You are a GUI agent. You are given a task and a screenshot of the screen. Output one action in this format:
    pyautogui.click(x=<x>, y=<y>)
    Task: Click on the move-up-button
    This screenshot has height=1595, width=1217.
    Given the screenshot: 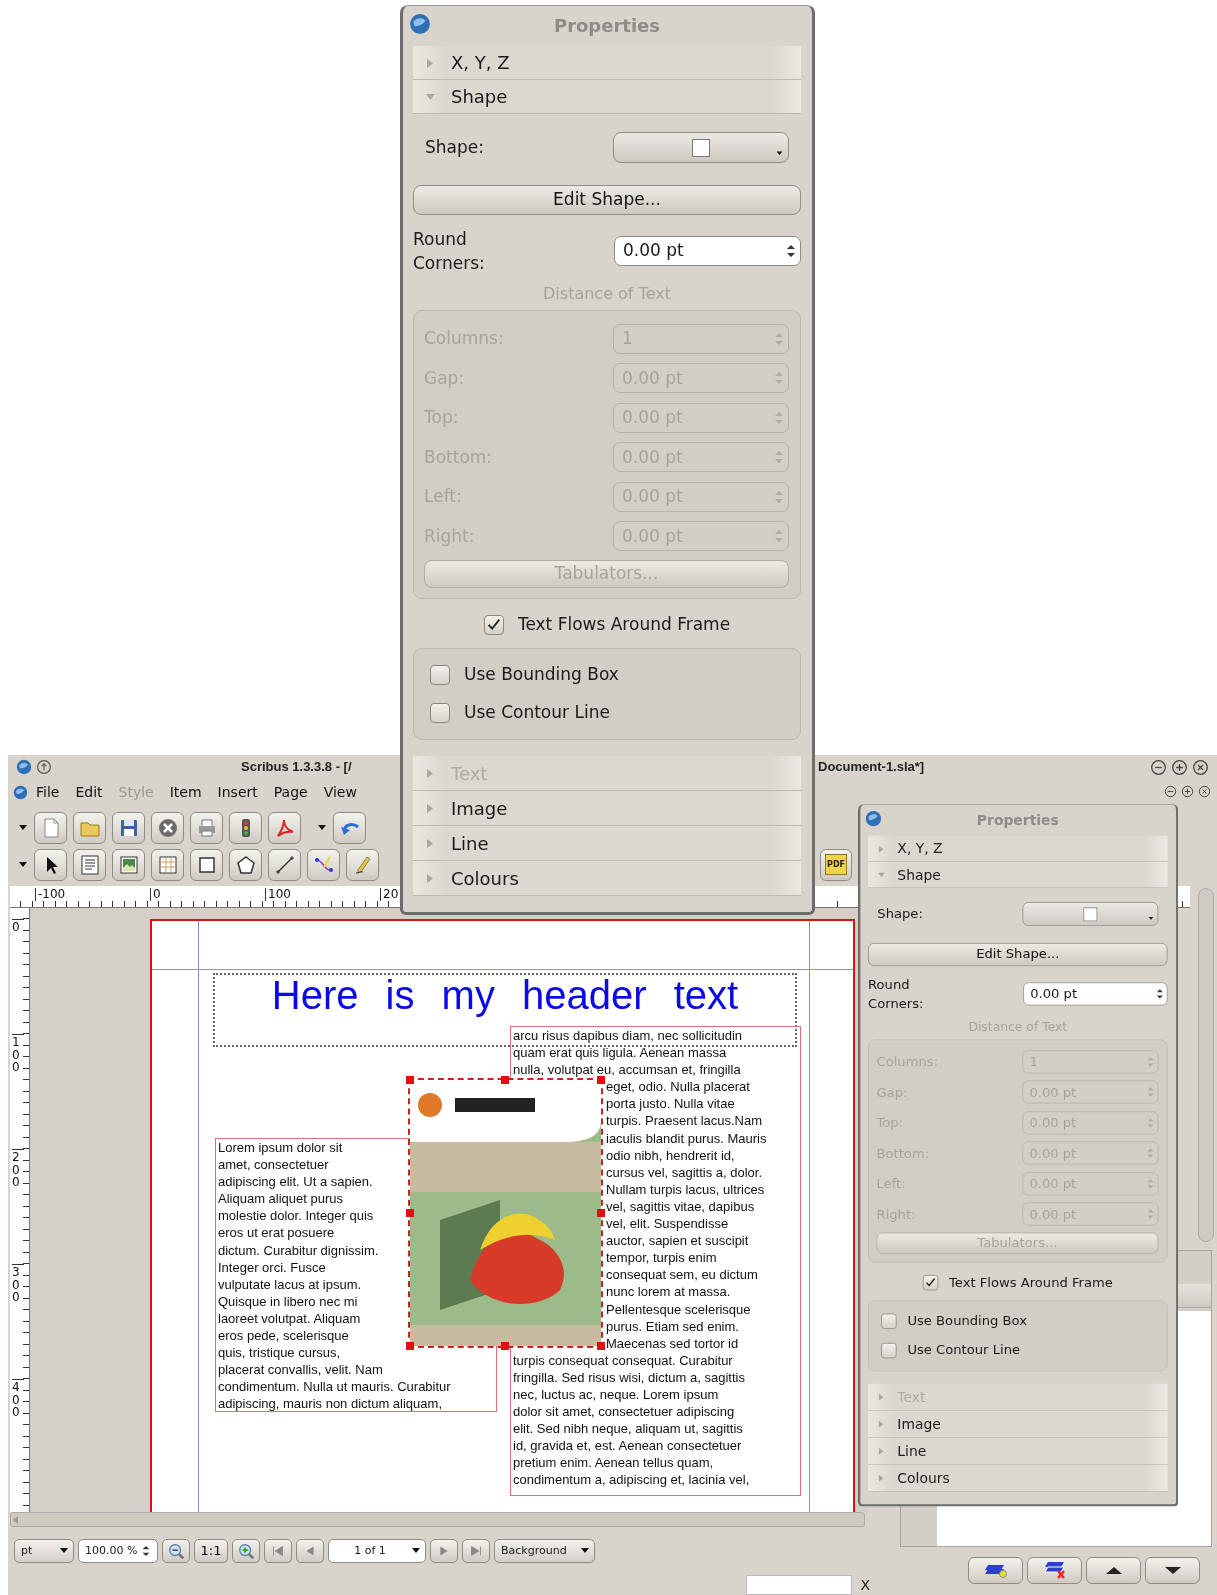 What is the action you would take?
    pyautogui.click(x=1113, y=1570)
    